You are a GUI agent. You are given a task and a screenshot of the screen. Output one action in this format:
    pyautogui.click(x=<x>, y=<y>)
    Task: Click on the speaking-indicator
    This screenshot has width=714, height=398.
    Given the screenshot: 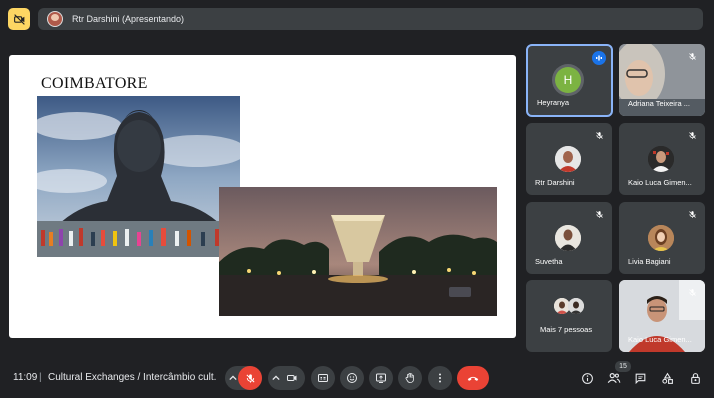 What is the action you would take?
    pyautogui.click(x=599, y=58)
    